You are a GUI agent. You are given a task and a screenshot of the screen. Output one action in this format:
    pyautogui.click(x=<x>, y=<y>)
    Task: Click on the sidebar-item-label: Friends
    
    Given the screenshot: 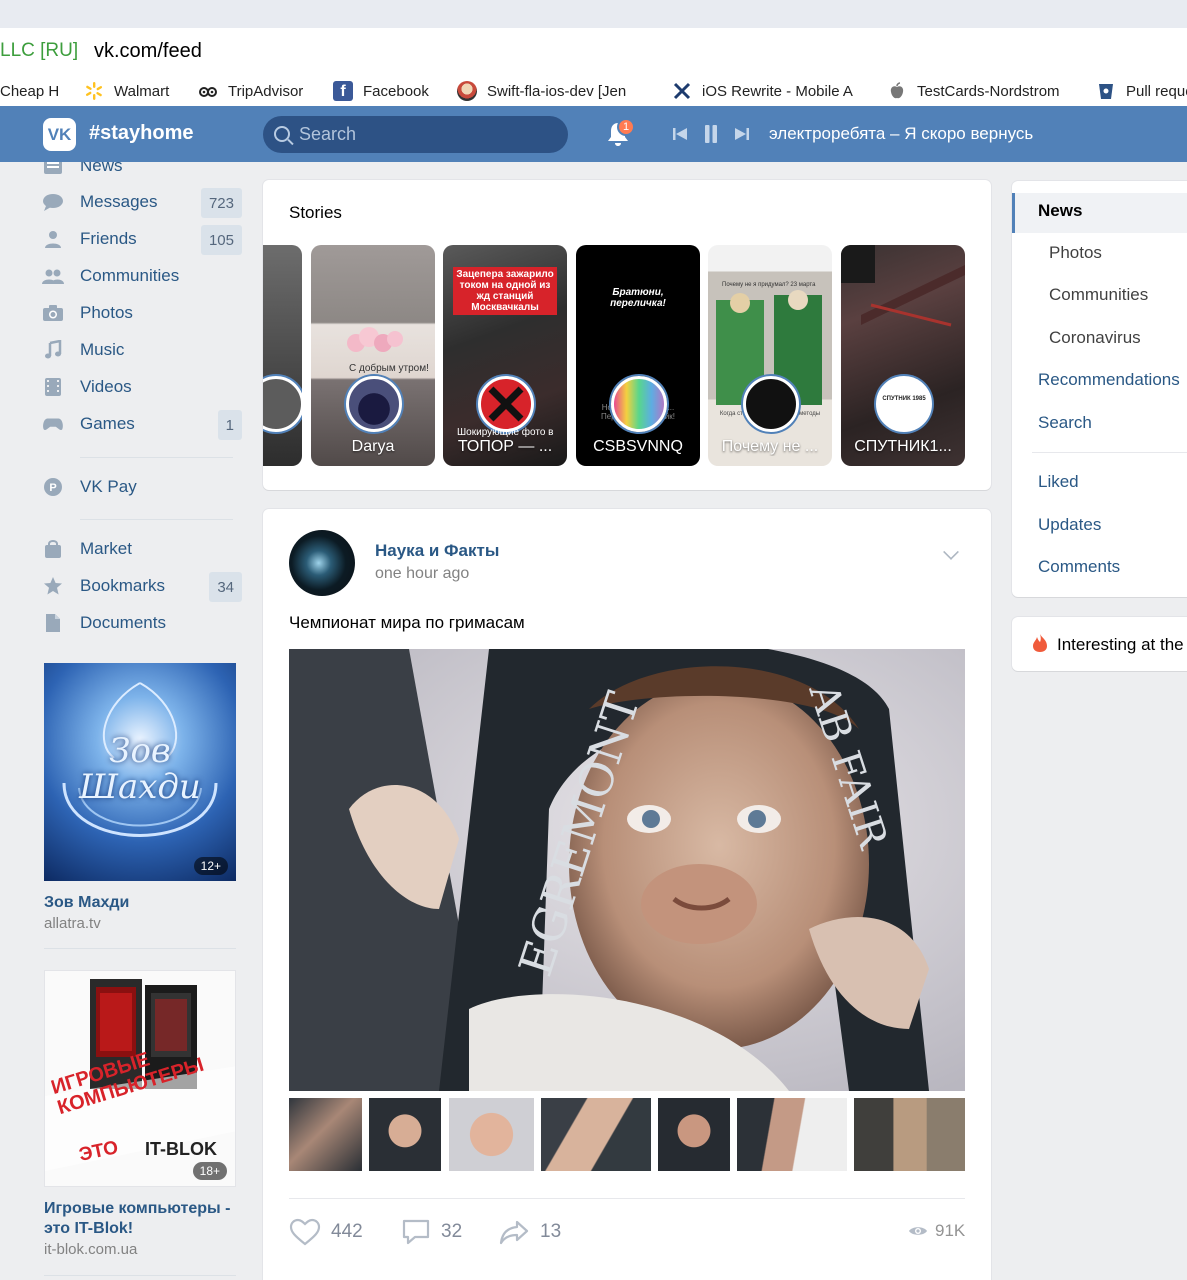 What is the action you would take?
    pyautogui.click(x=108, y=238)
    